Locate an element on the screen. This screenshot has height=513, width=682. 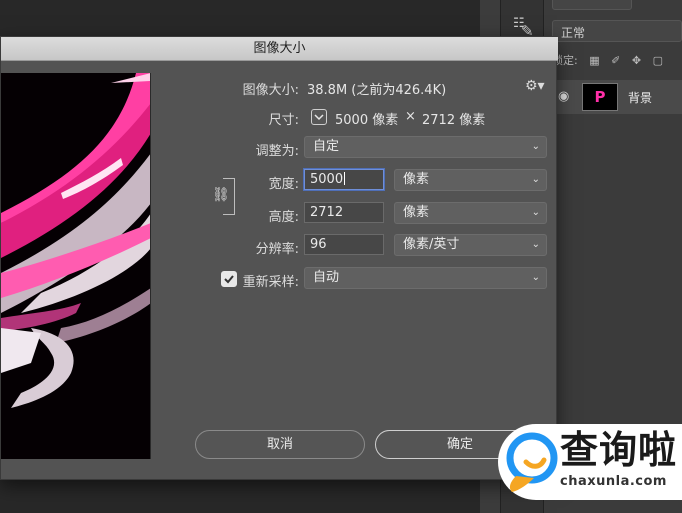
eye-icon: ◉ is located at coordinates (563, 96).